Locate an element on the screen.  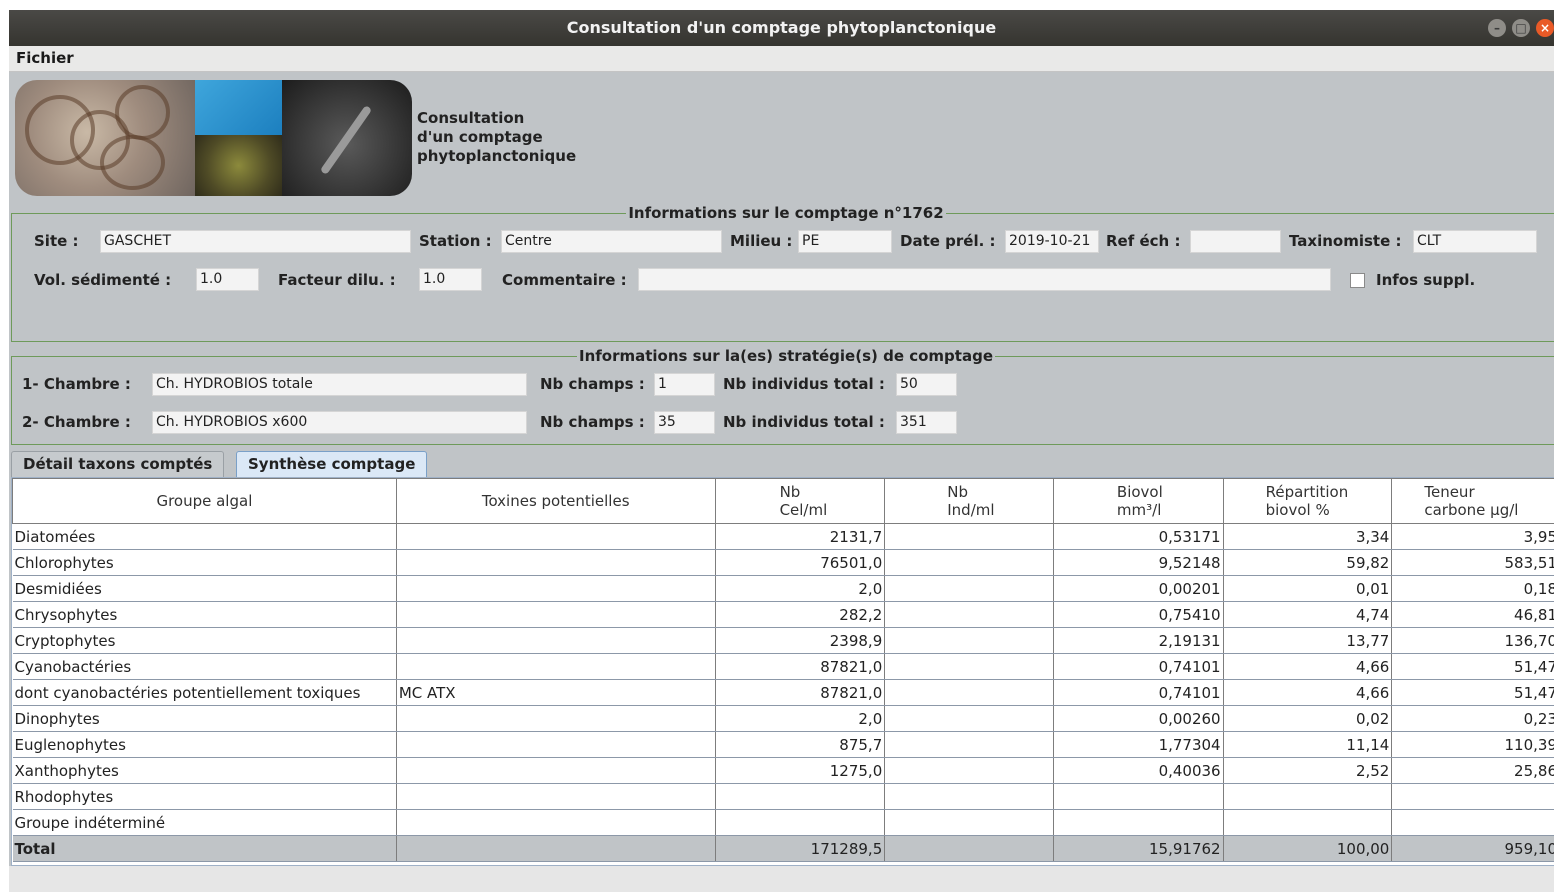
ref-ech-field is located at coordinates (1235, 241).